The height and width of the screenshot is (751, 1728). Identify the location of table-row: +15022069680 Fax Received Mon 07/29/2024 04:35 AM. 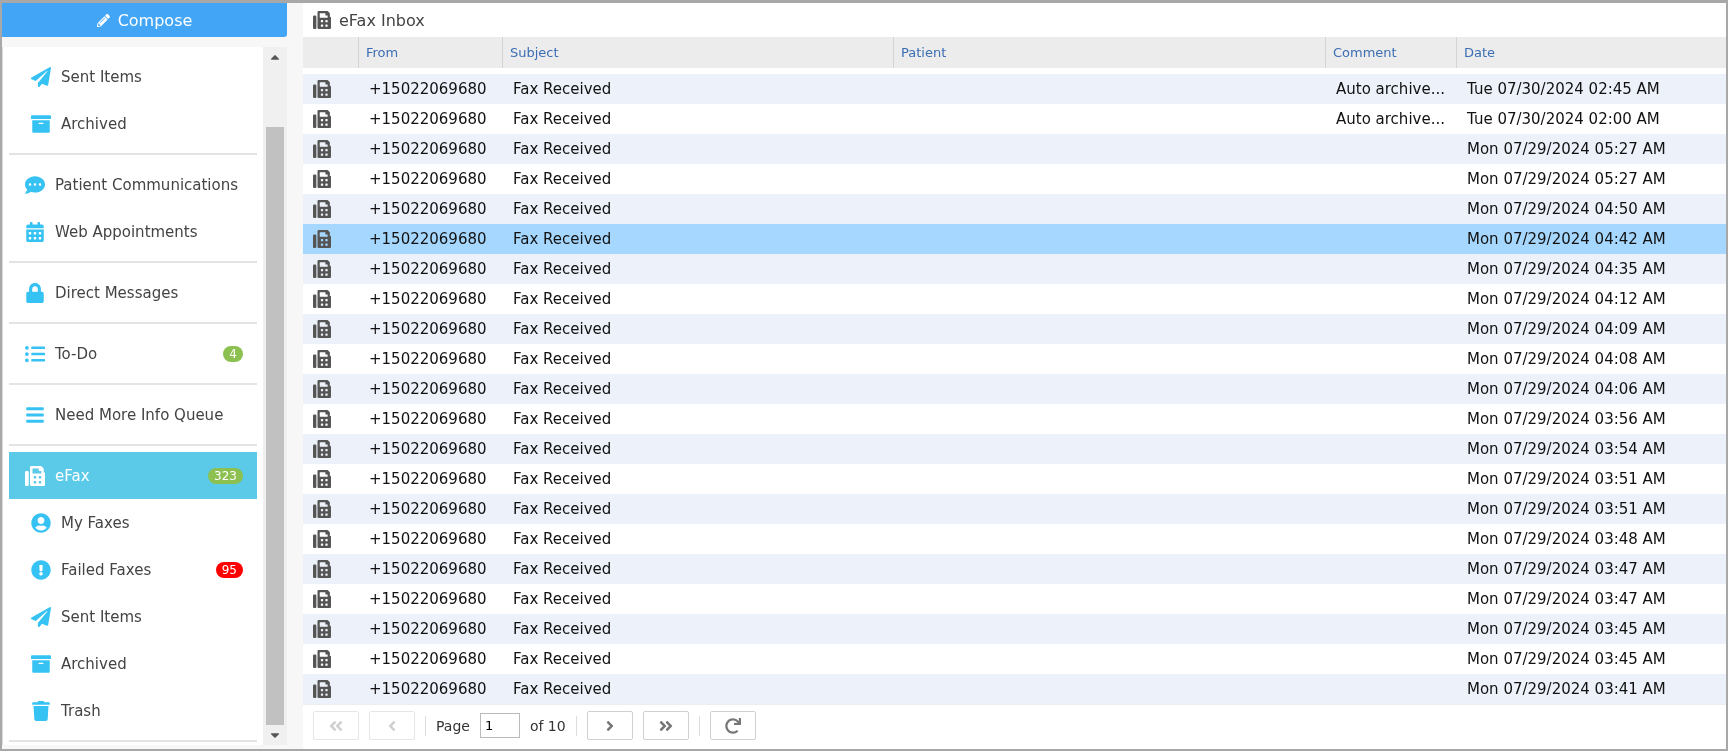
(1014, 269).